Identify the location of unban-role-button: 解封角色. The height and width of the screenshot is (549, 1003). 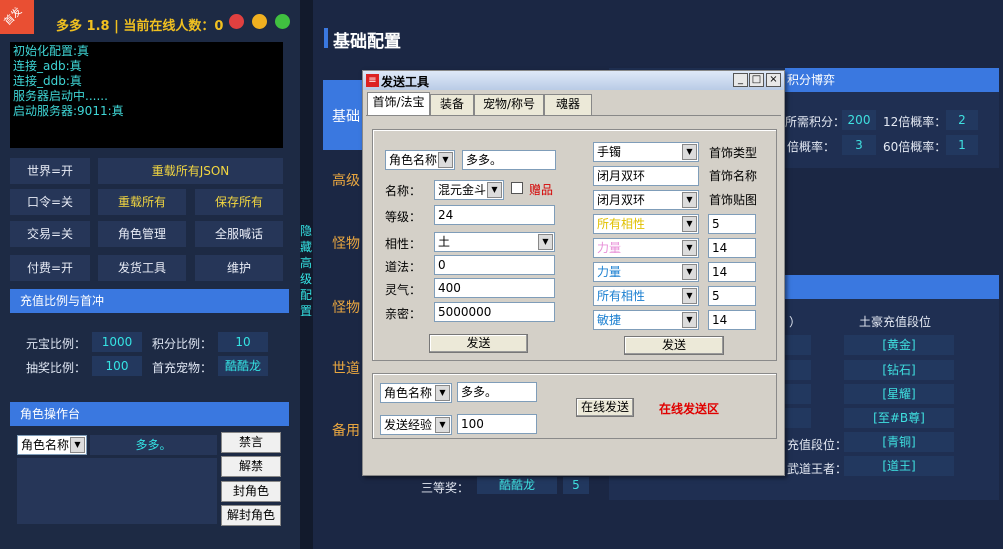
(251, 515).